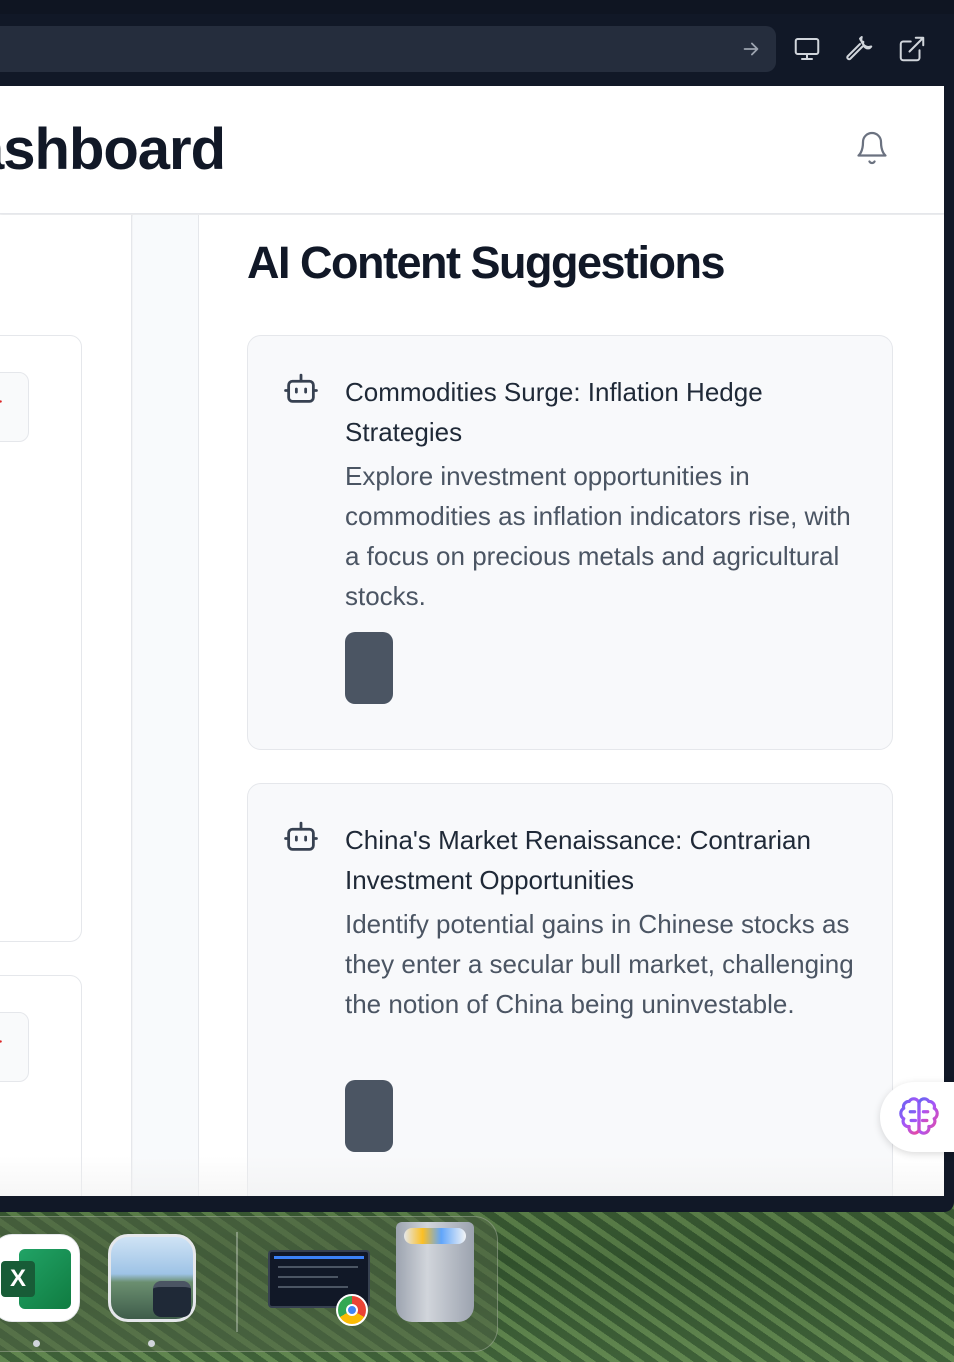 The height and width of the screenshot is (1362, 954). What do you see at coordinates (872, 148) in the screenshot?
I see `bell-icon` at bounding box center [872, 148].